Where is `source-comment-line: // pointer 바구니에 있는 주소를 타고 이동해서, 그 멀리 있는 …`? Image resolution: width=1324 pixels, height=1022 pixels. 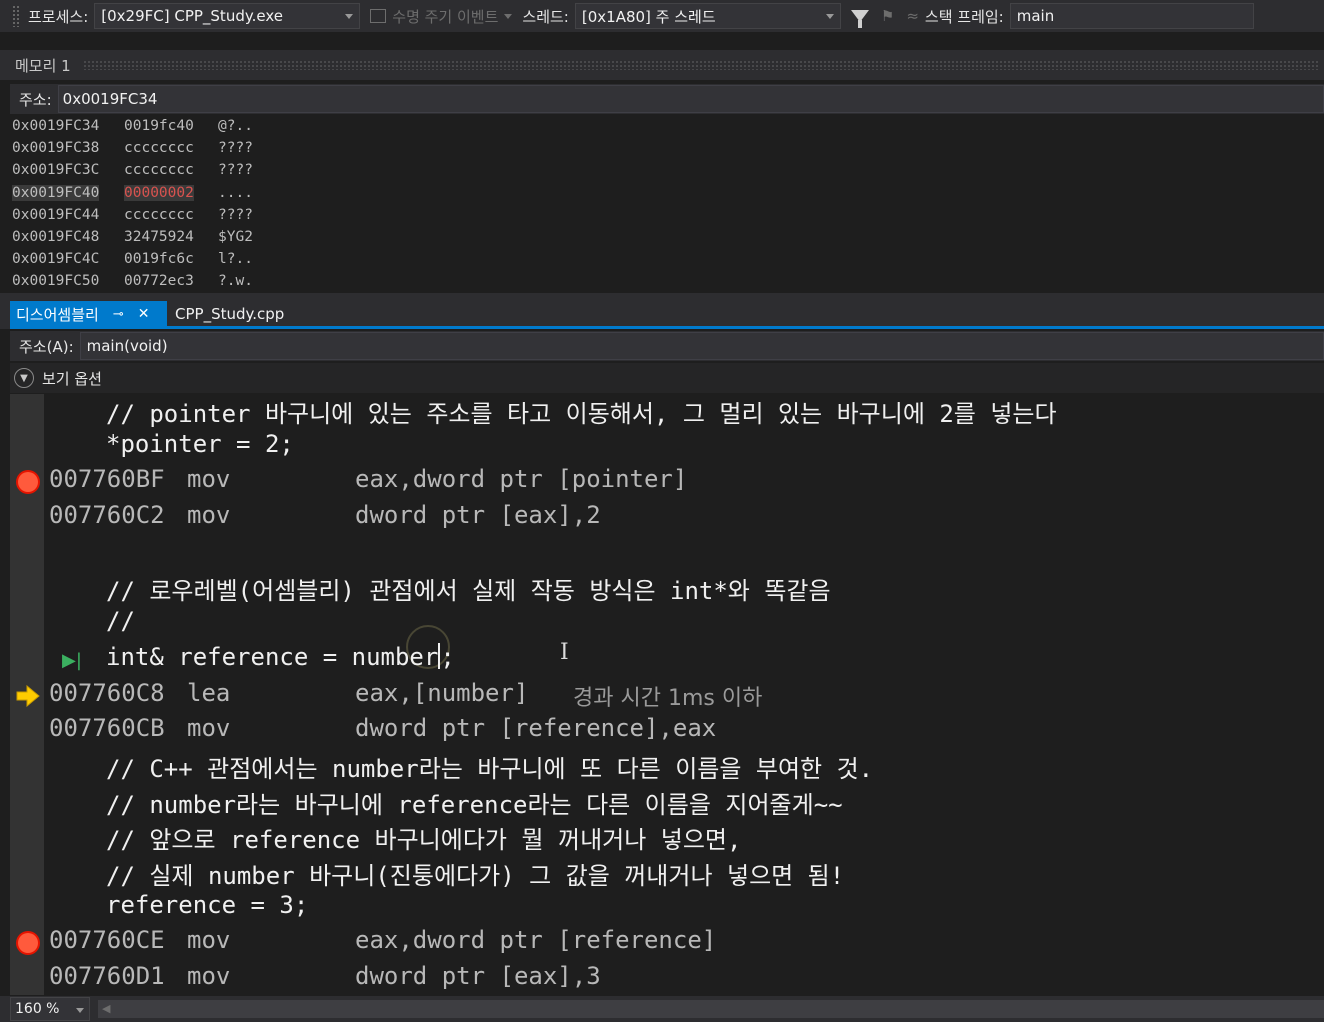 source-comment-line: // pointer 바구니에 있는 주소를 타고 이동해서, 그 멀리 있는 … is located at coordinates (581, 414).